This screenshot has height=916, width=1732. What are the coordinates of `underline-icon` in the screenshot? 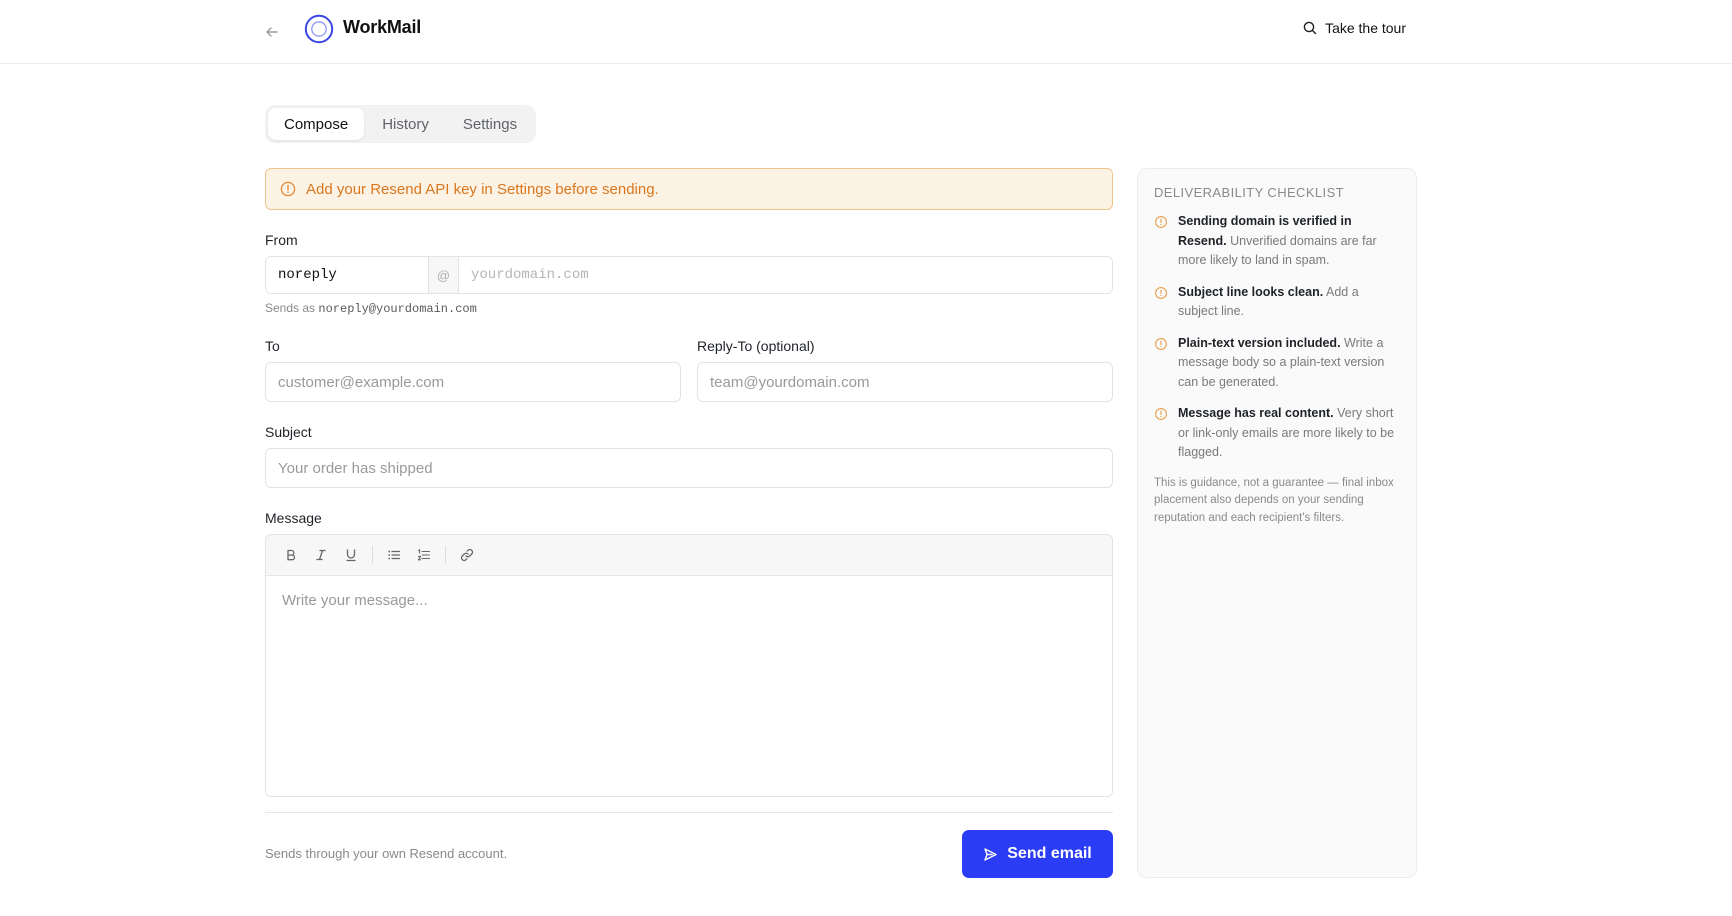 It's located at (351, 555).